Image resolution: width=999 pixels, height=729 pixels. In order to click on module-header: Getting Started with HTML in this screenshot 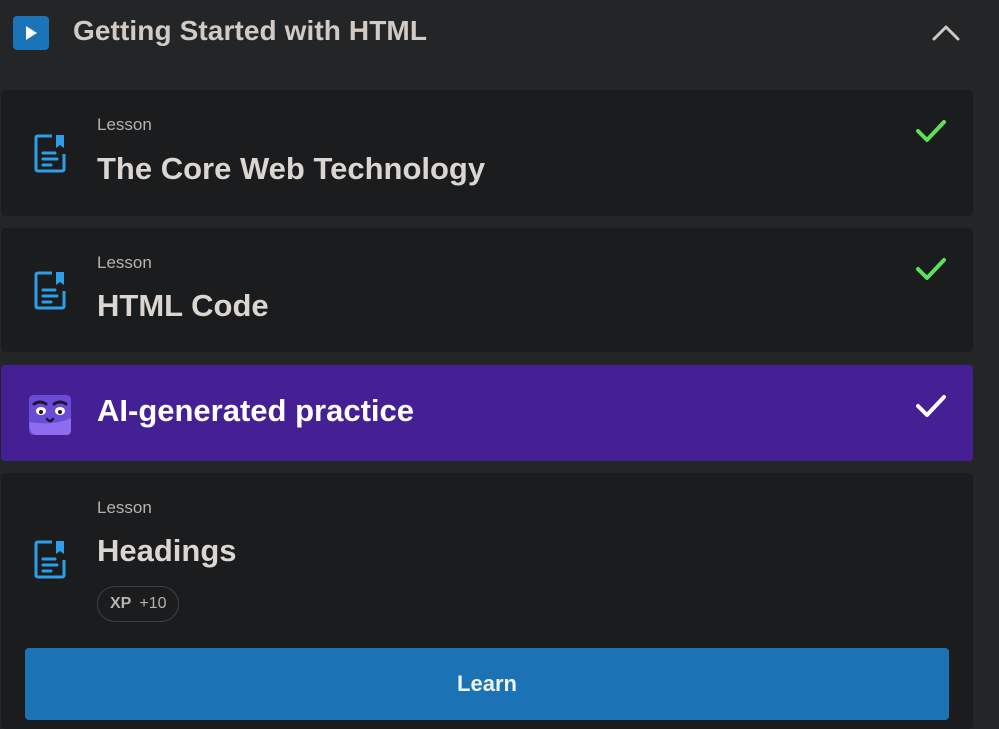, I will do `click(499, 35)`.